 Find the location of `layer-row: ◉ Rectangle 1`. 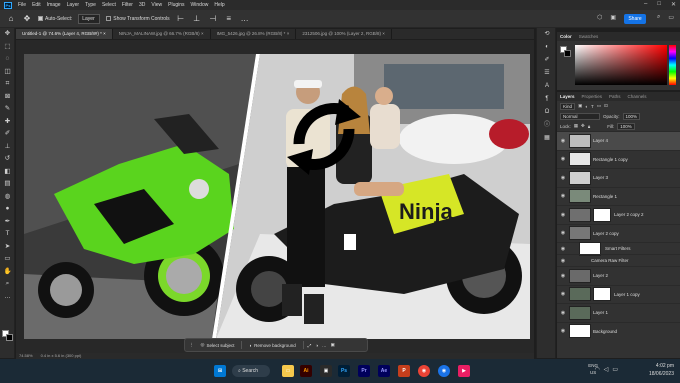

layer-row: ◉ Rectangle 1 is located at coordinates (618, 196).